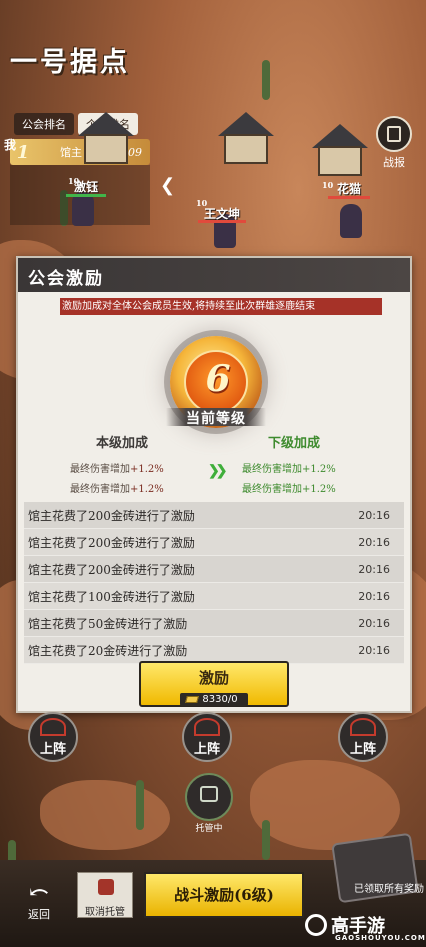 This screenshot has width=426, height=947. I want to click on battle-report-label: 战报, so click(394, 162).